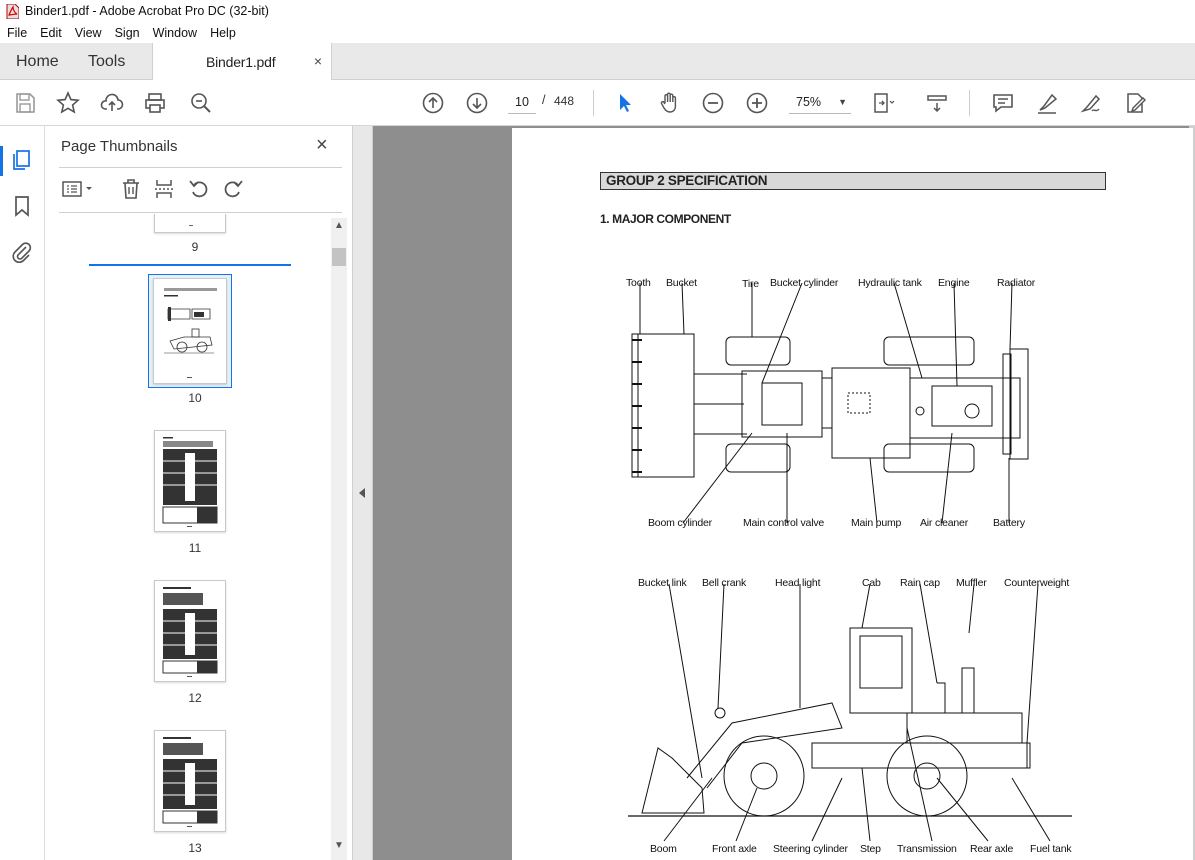  What do you see at coordinates (597, 32) in the screenshot?
I see `menu-bar: File Edit View Sign Window Help` at bounding box center [597, 32].